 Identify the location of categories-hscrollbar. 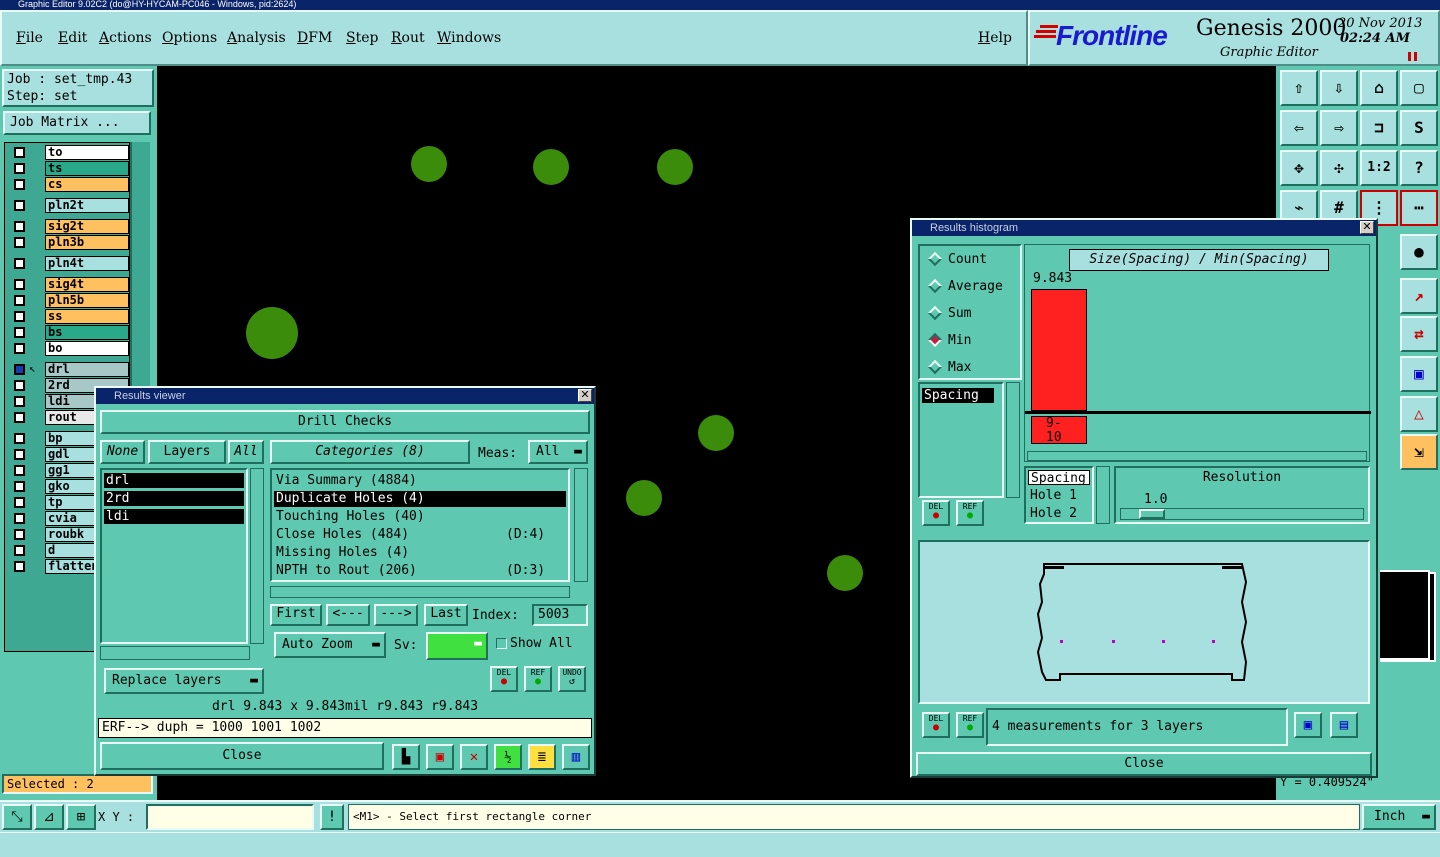
(420, 592).